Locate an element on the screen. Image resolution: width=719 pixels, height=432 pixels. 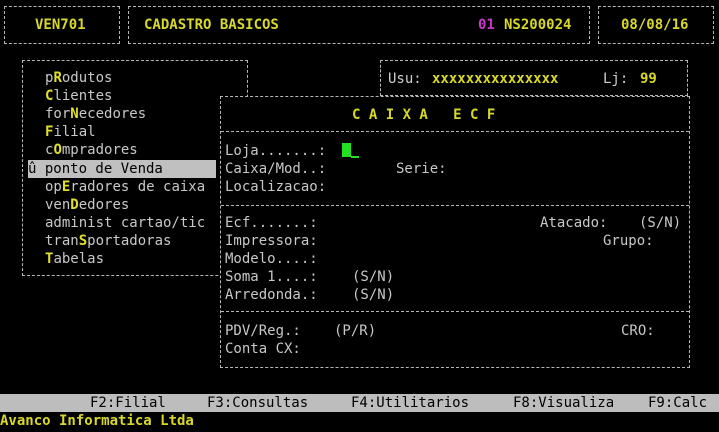
system-id: NS200024 is located at coordinates (538, 25).